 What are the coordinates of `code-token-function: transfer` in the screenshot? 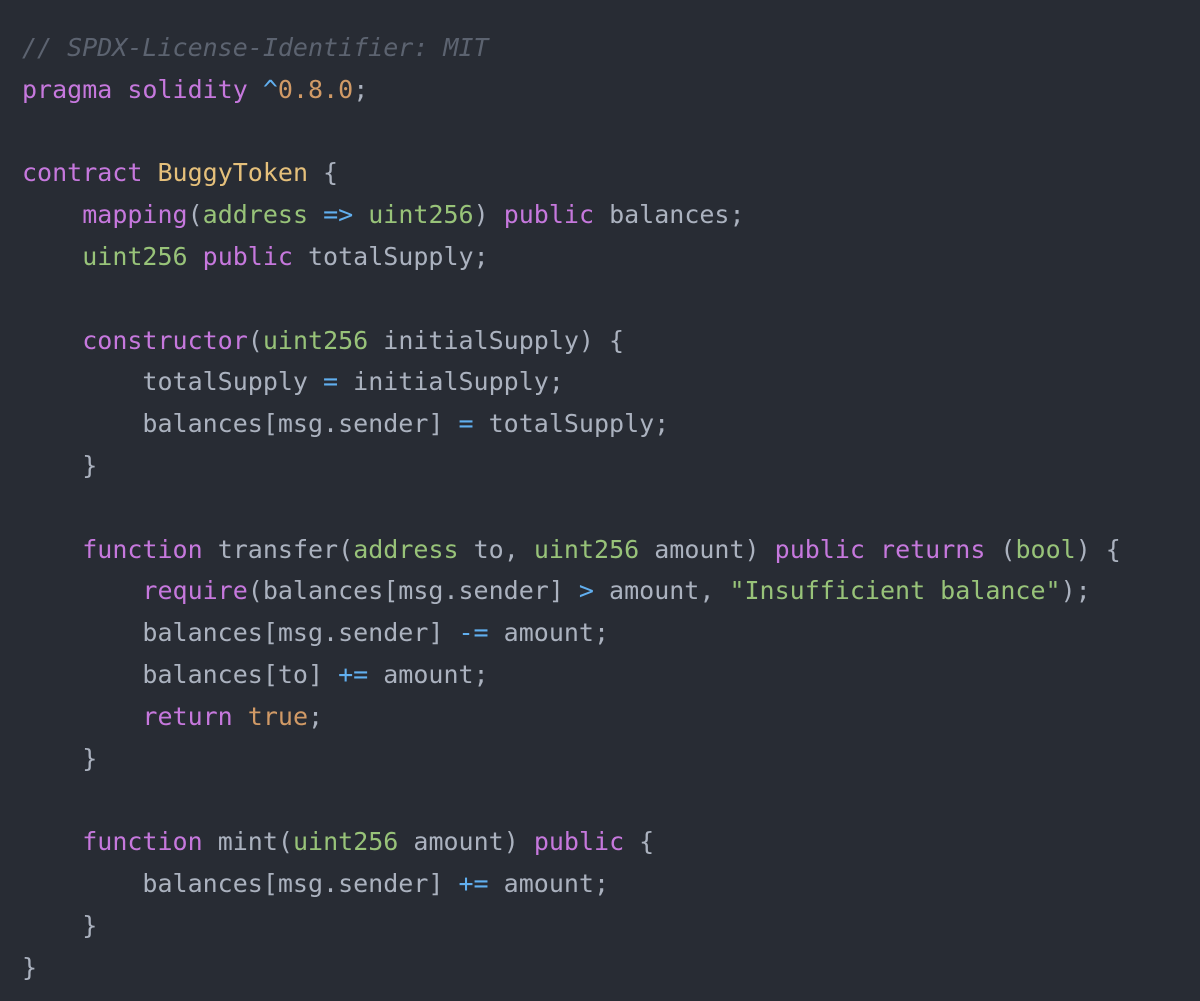 It's located at (278, 549).